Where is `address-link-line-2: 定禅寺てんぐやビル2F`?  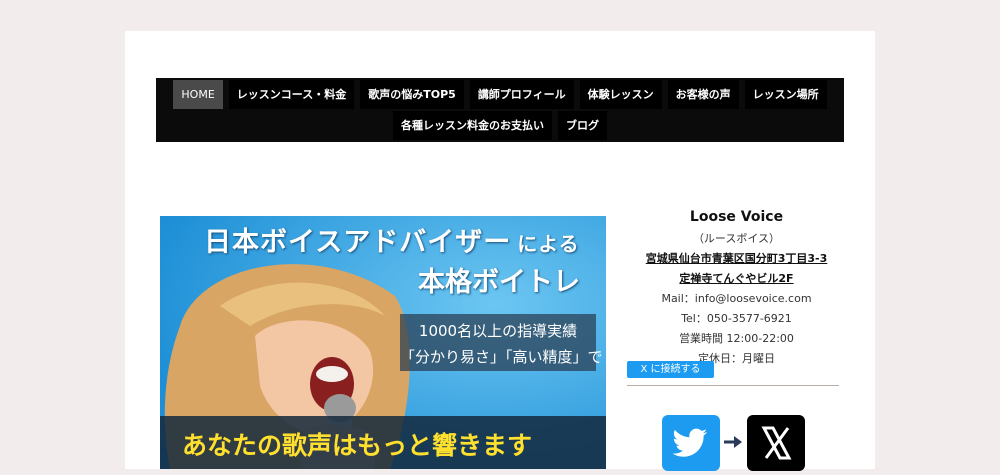
address-link-line-2: 定禅寺てんぐやビル2F is located at coordinates (736, 278).